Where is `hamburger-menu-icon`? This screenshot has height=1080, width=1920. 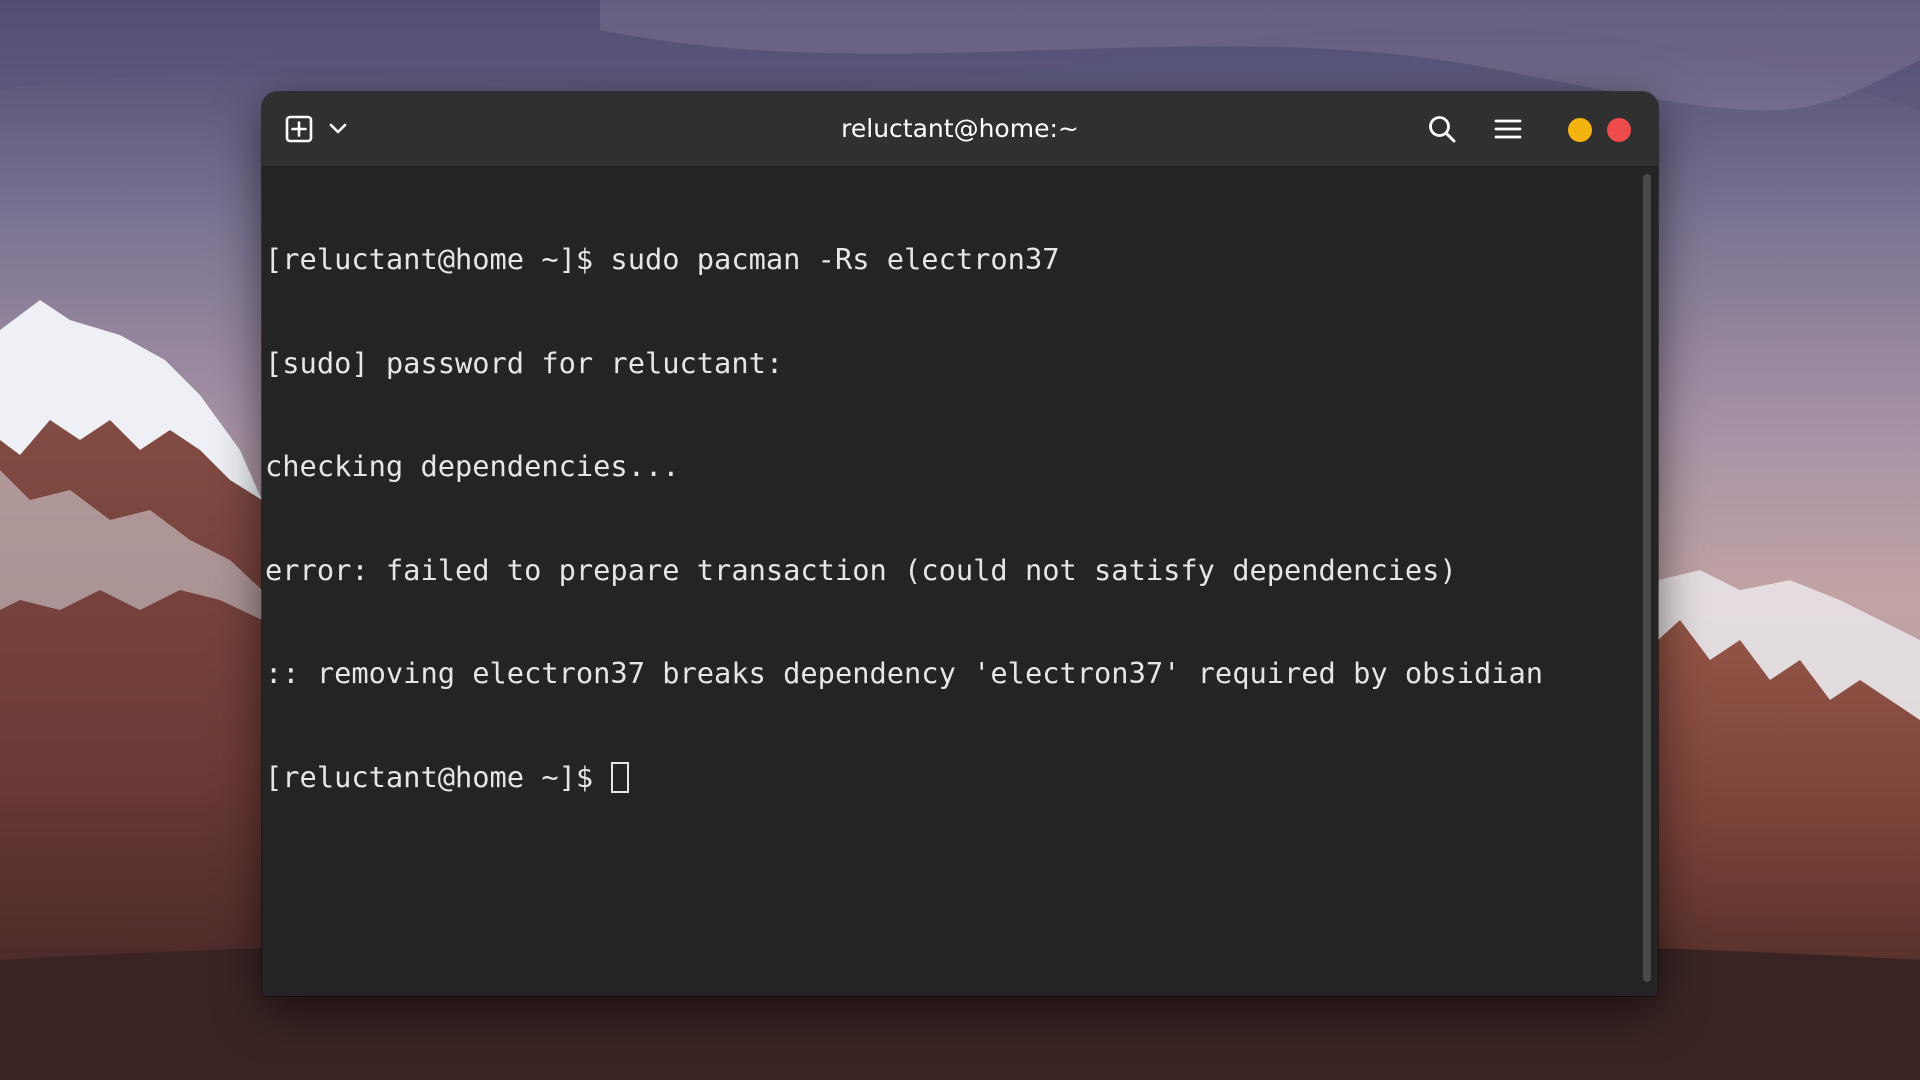 hamburger-menu-icon is located at coordinates (1508, 129).